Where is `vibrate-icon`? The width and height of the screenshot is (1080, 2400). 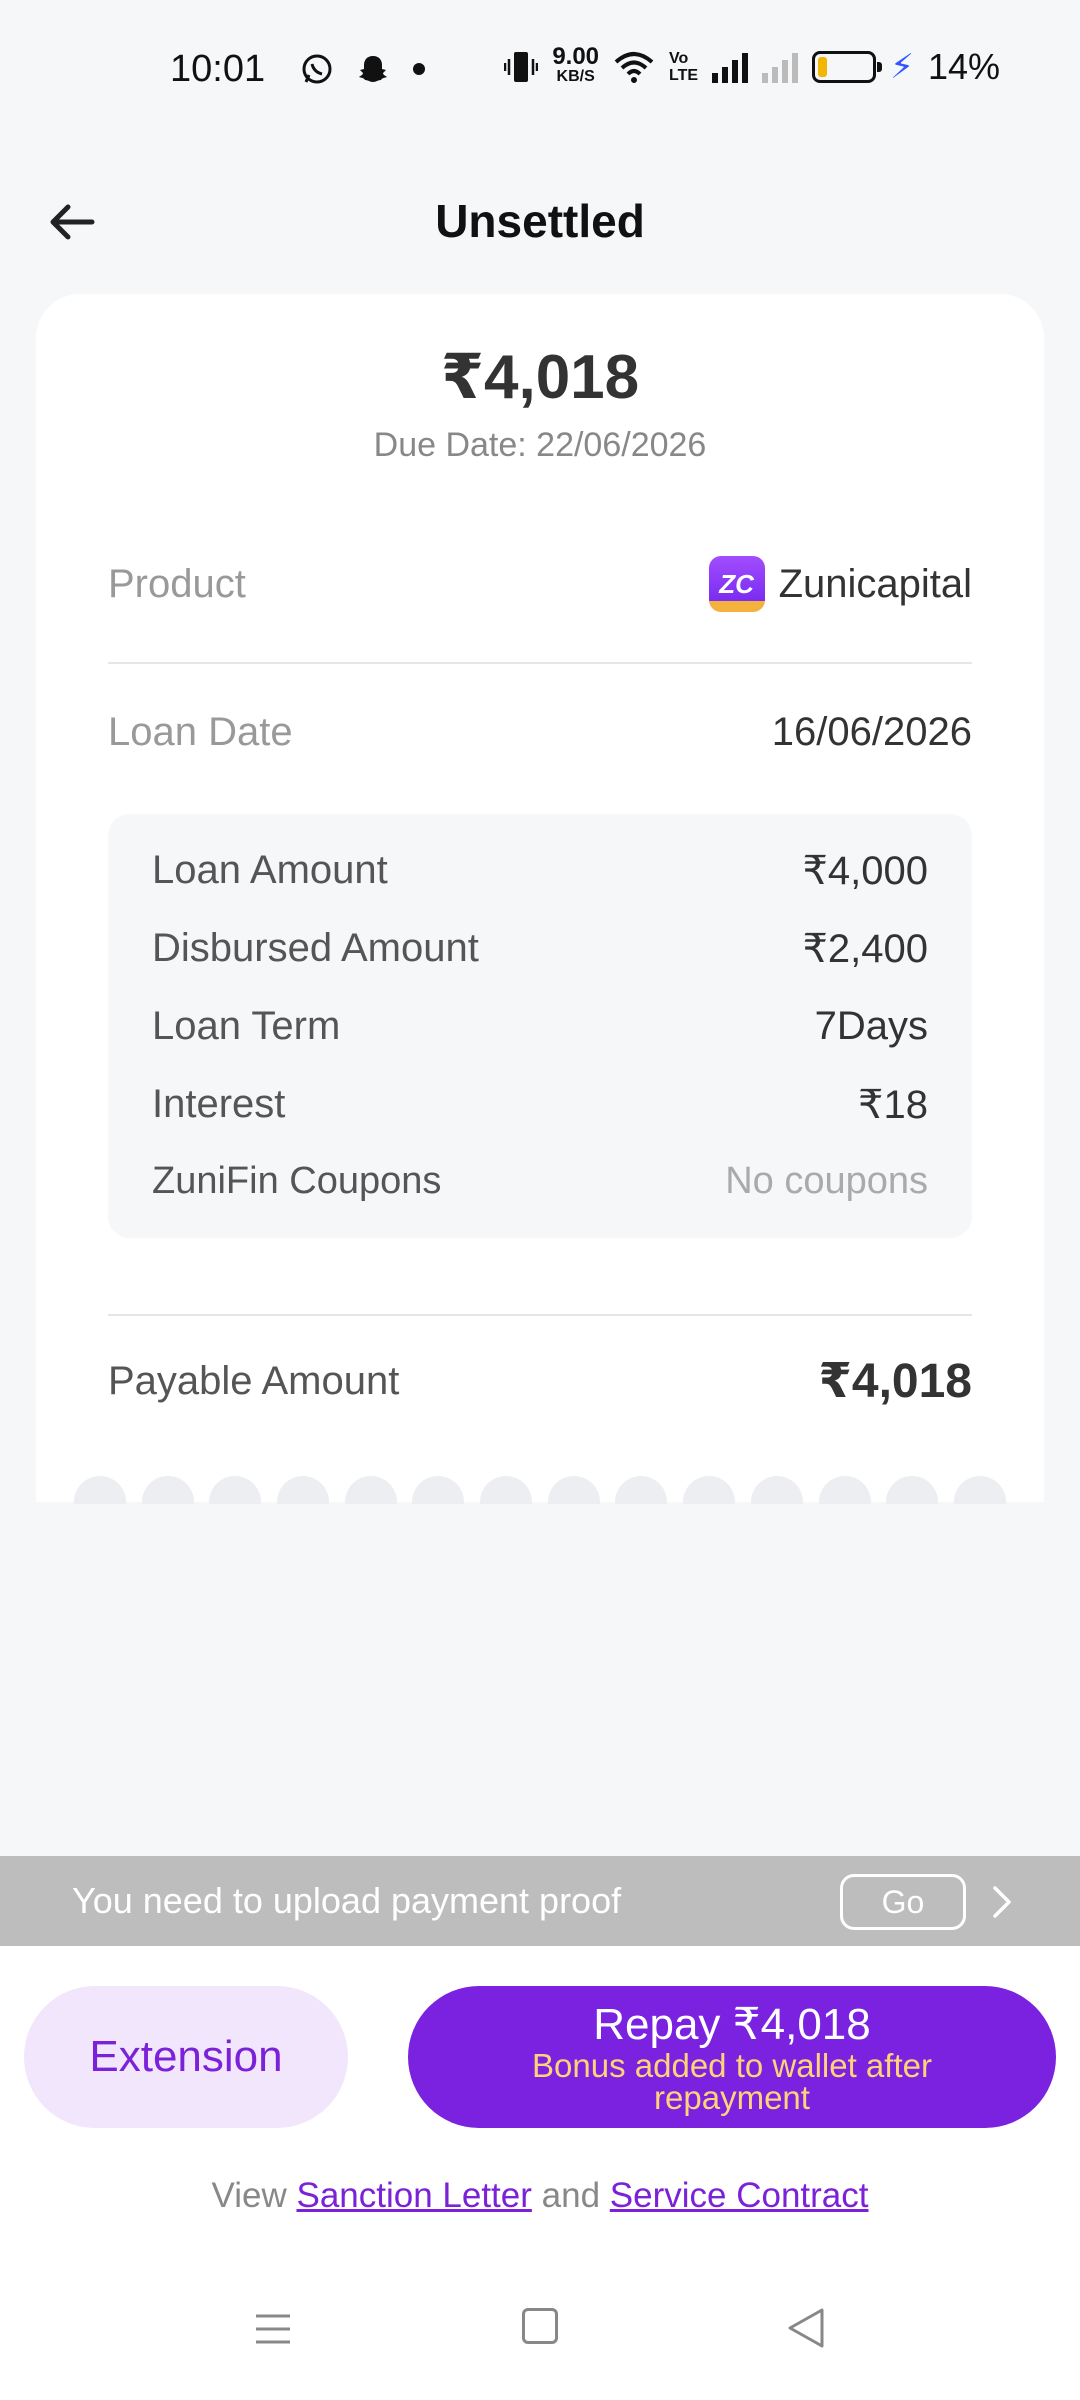 vibrate-icon is located at coordinates (521, 67).